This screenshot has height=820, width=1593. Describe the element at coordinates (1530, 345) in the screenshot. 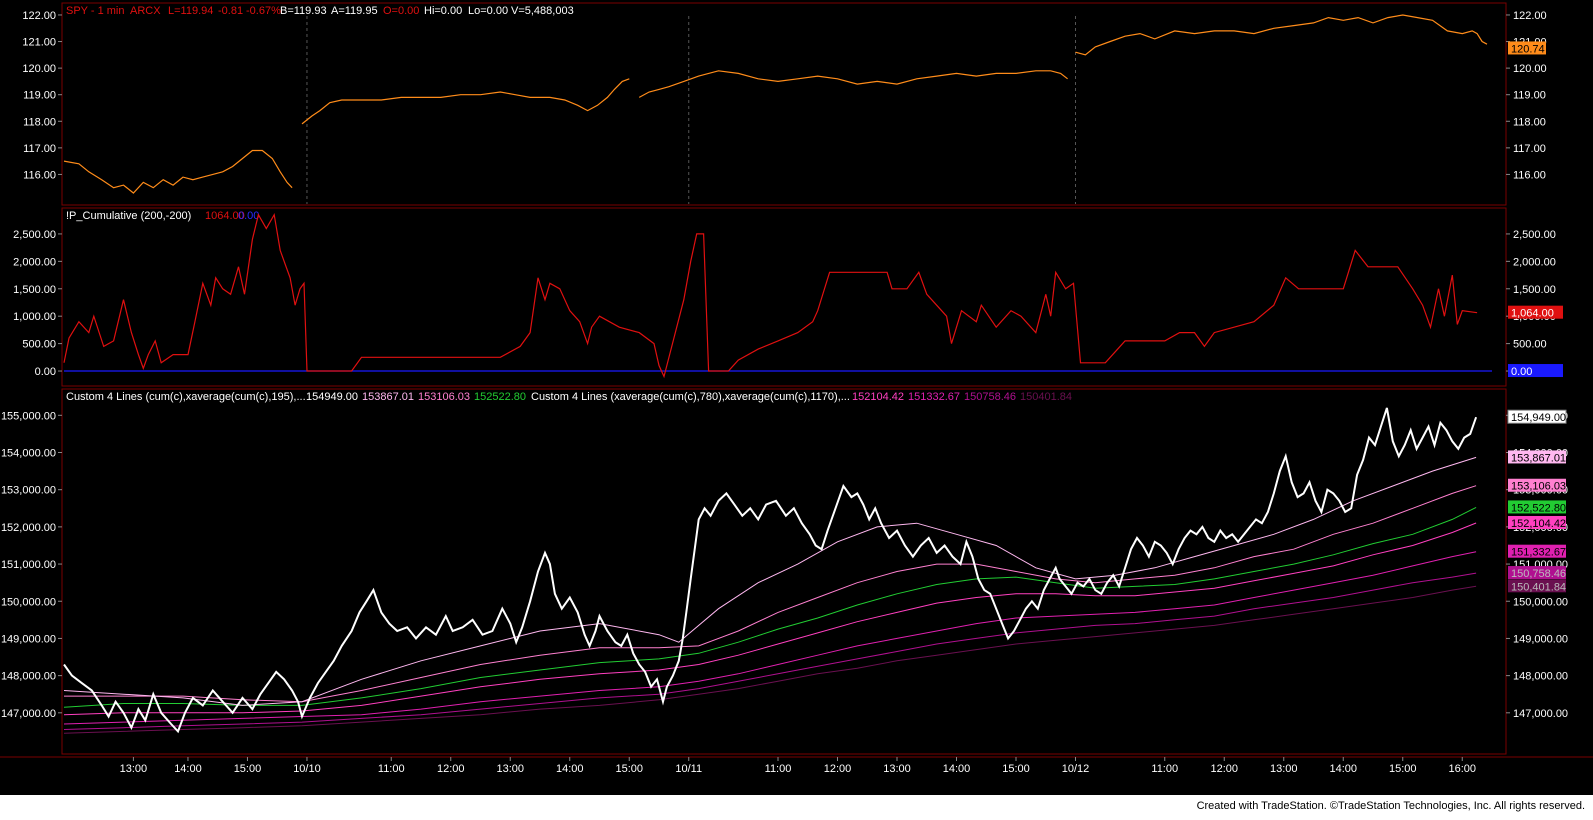

I see `cum-axis-tick-label-right: 500.00` at that location.